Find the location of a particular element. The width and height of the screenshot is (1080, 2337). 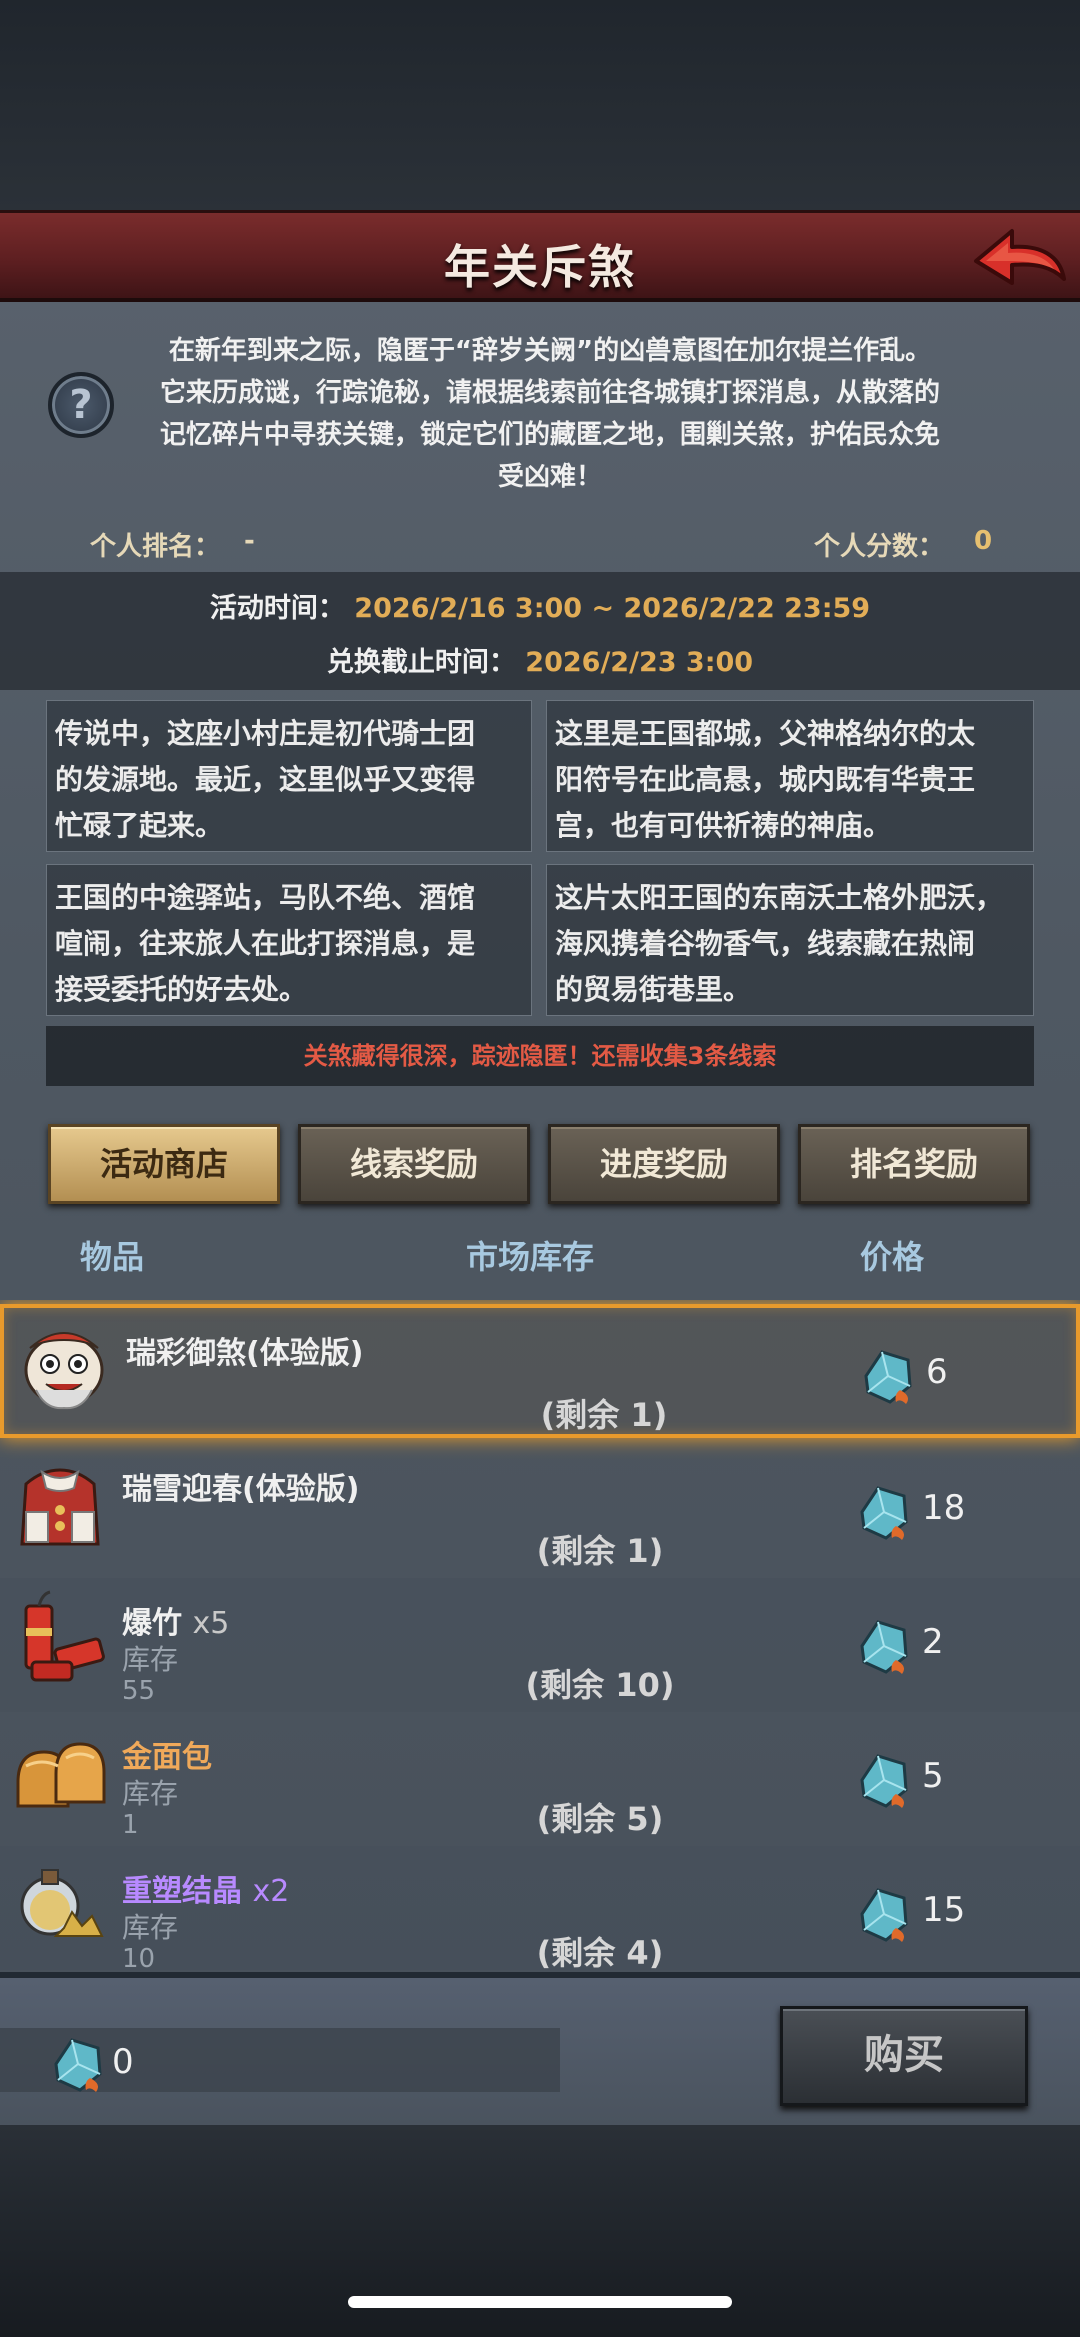

crystal-flask-icon is located at coordinates (62, 1903).